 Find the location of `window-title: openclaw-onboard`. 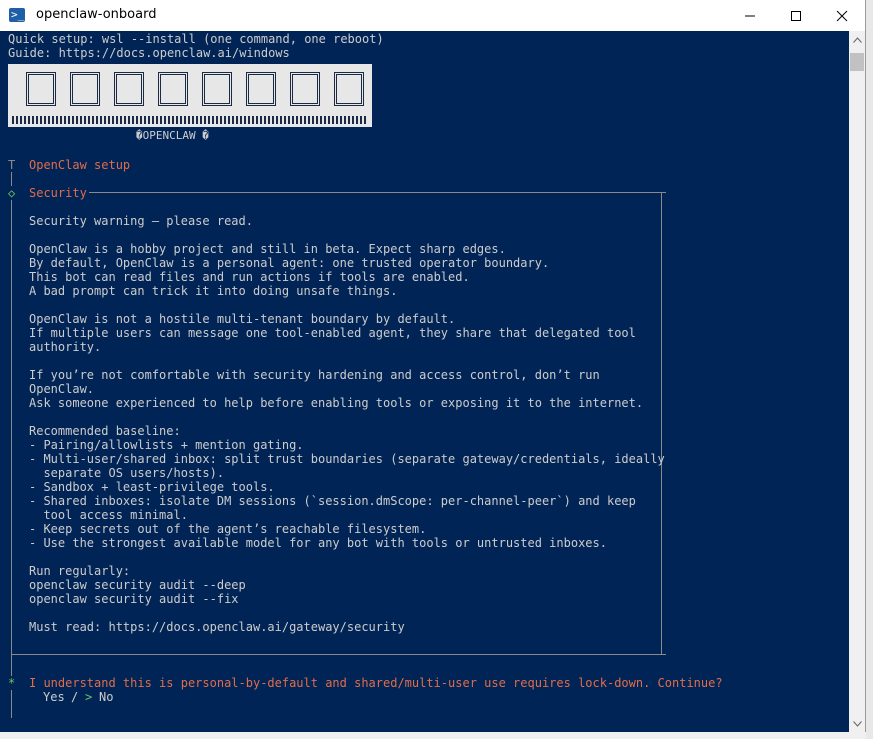

window-title: openclaw-onboard is located at coordinates (96, 14).